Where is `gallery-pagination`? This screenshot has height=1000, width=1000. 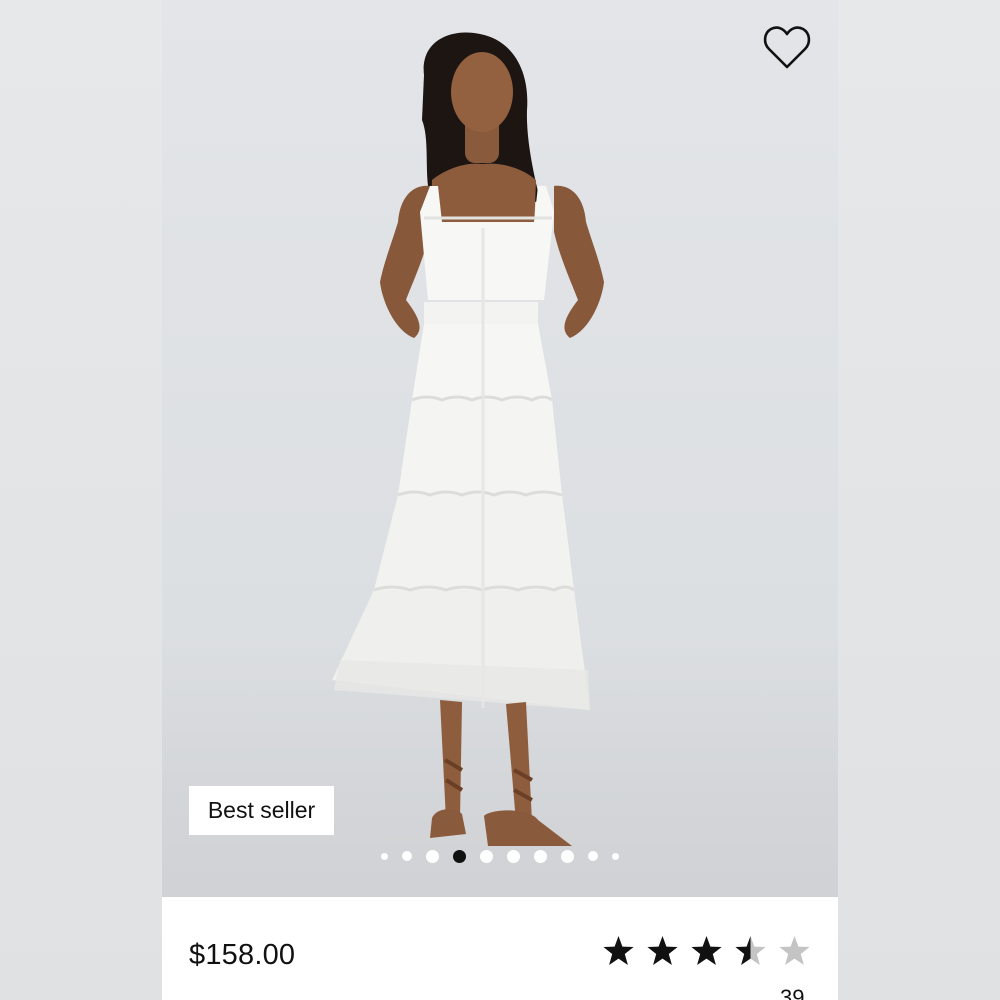
gallery-pagination is located at coordinates (500, 856).